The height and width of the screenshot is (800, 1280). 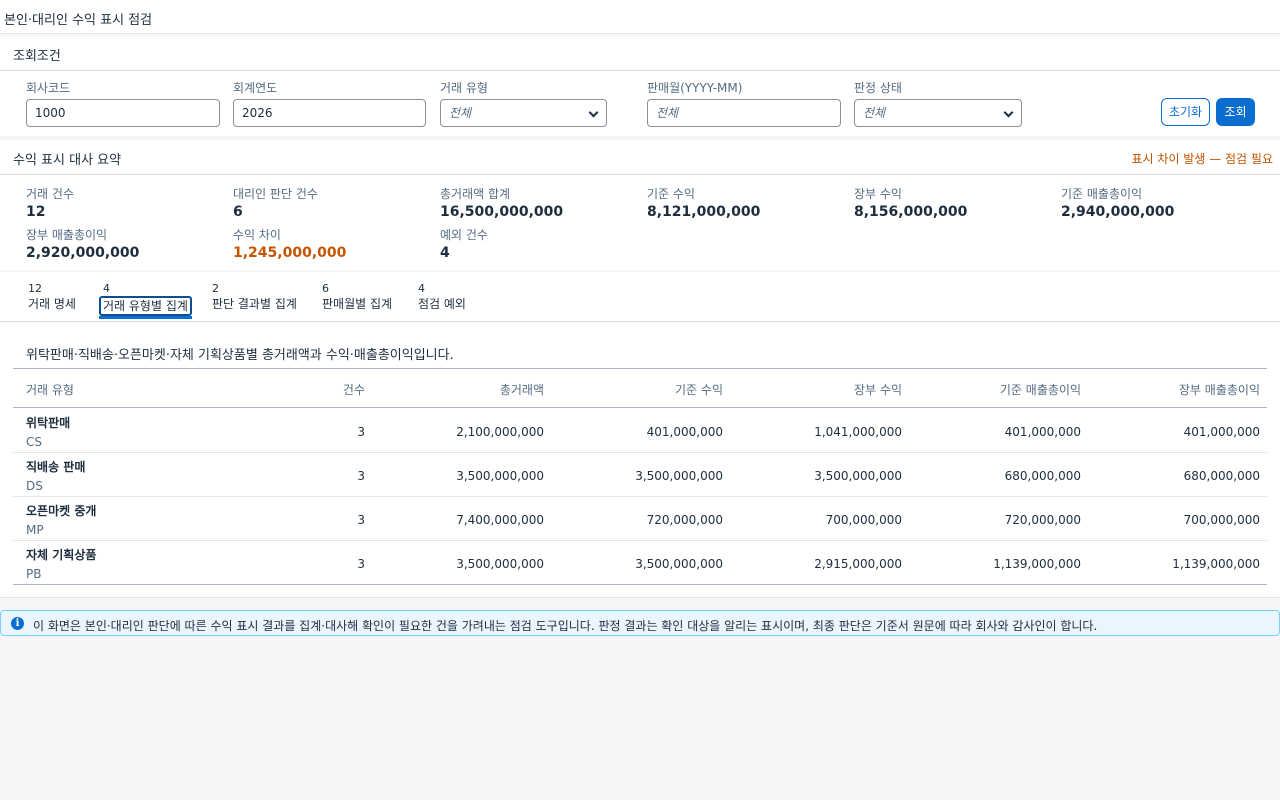 I want to click on column-header: 건수, so click(x=353, y=390).